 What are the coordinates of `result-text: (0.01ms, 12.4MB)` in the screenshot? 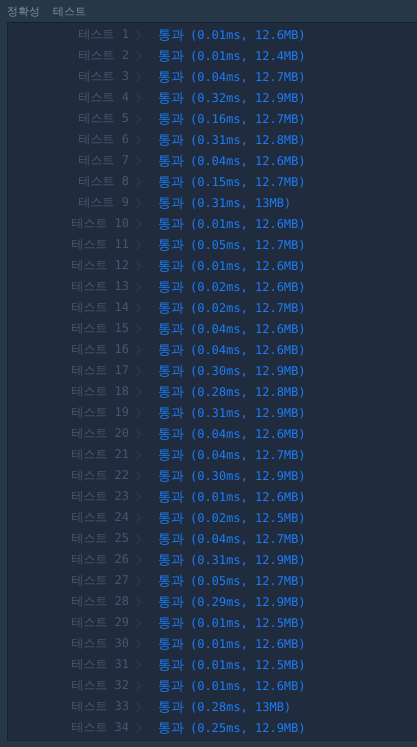 It's located at (248, 55).